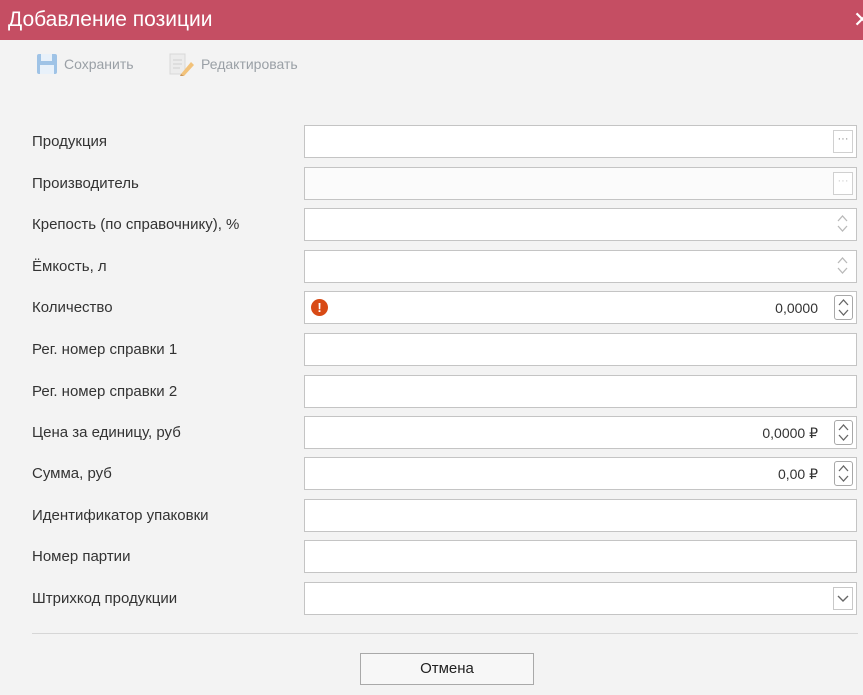  What do you see at coordinates (445, 633) in the screenshot?
I see `divider` at bounding box center [445, 633].